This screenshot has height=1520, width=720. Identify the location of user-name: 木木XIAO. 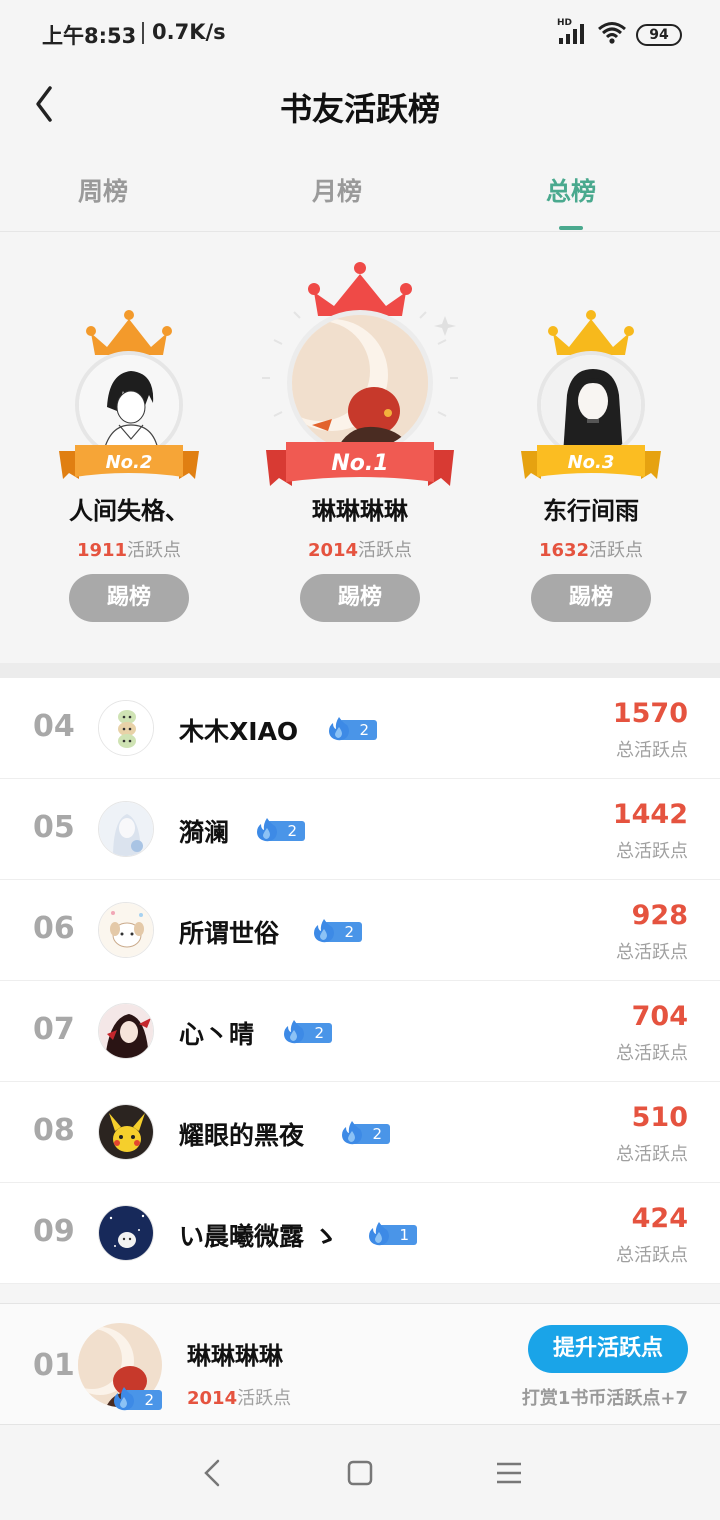
(239, 731).